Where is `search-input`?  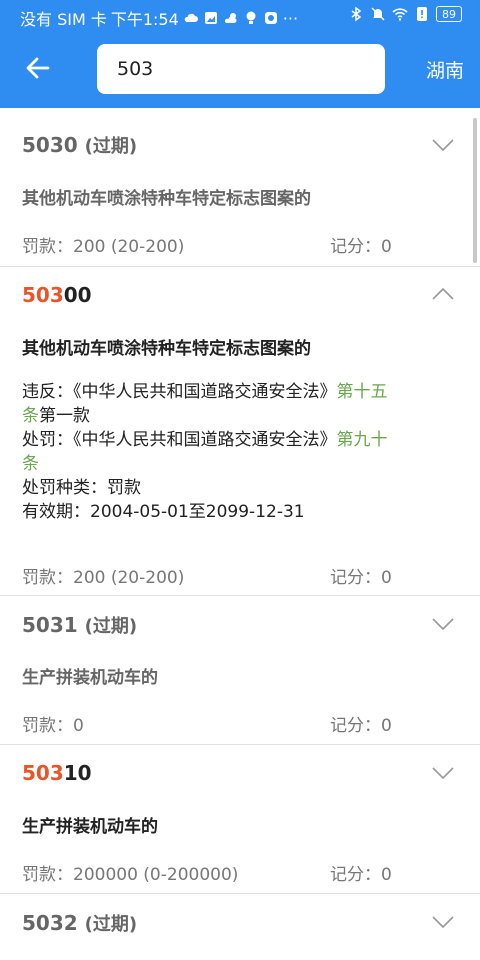 search-input is located at coordinates (241, 69).